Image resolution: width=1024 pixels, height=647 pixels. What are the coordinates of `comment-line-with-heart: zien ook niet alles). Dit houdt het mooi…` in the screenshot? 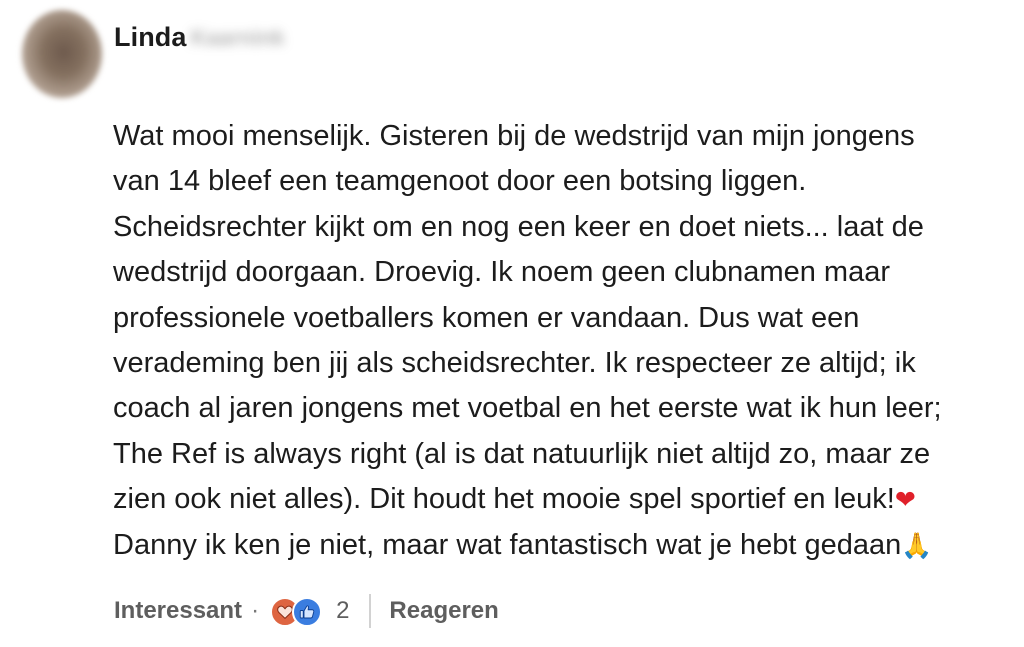 It's located at (558, 499).